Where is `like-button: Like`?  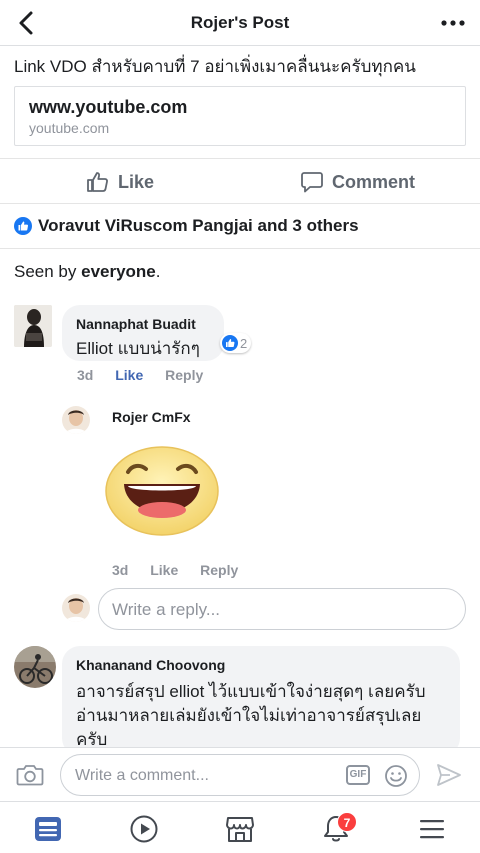 like-button: Like is located at coordinates (120, 182).